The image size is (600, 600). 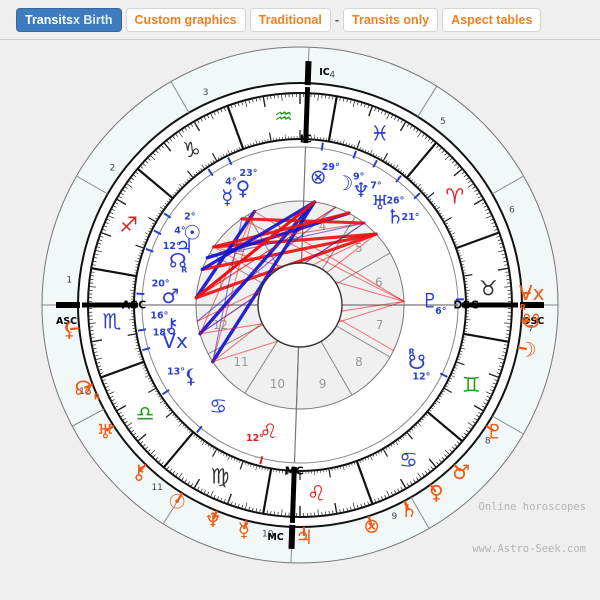 What do you see at coordinates (371, 526) in the screenshot?
I see `transit-planet-t-pof: ⊗` at bounding box center [371, 526].